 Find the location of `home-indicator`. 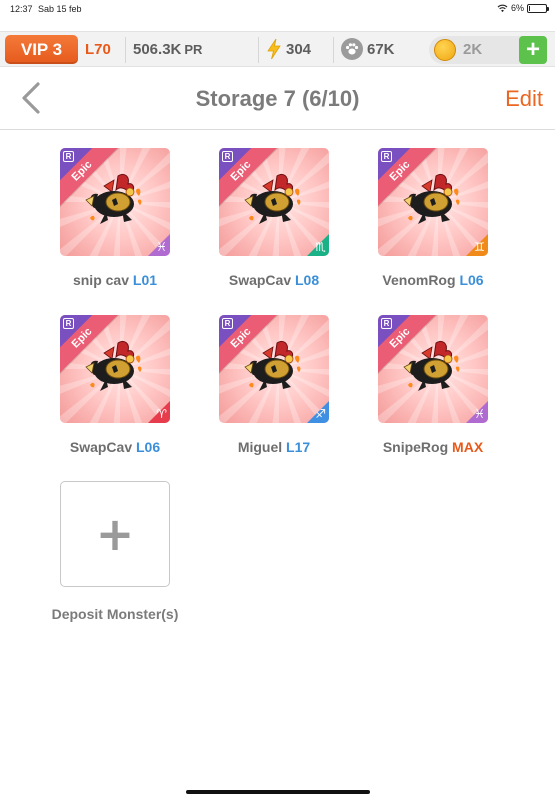

home-indicator is located at coordinates (278, 792).